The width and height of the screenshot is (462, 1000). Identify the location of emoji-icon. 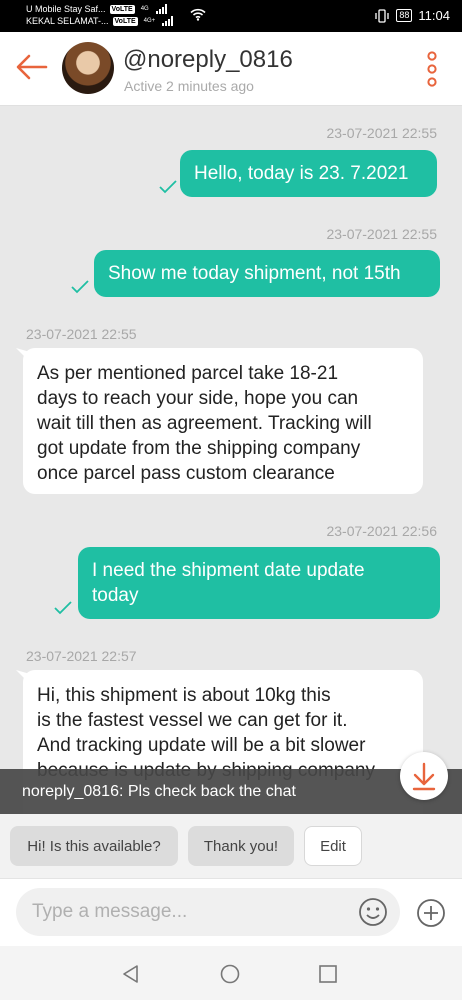
(373, 912).